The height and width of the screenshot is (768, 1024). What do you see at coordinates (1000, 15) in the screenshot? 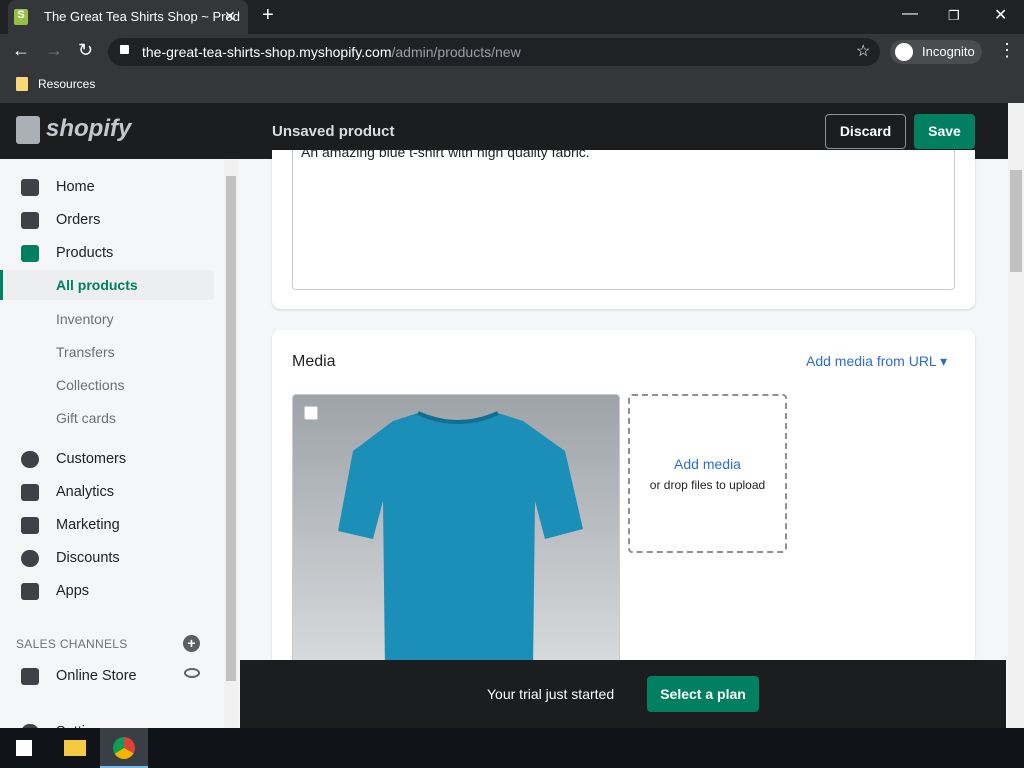
I see `close-window-button: ✕` at bounding box center [1000, 15].